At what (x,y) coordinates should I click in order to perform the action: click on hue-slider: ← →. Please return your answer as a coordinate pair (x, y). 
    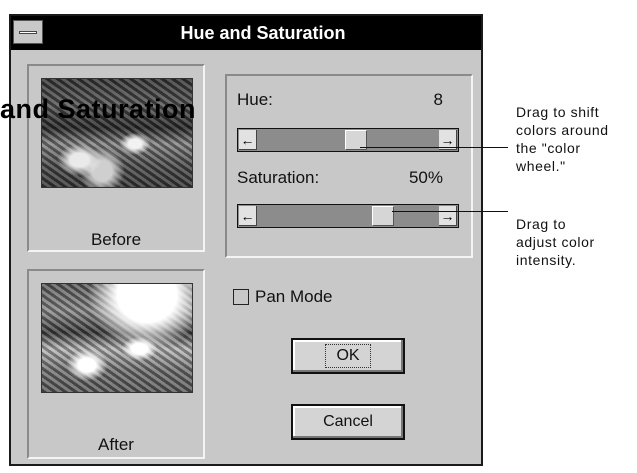
    Looking at the image, I should click on (348, 140).